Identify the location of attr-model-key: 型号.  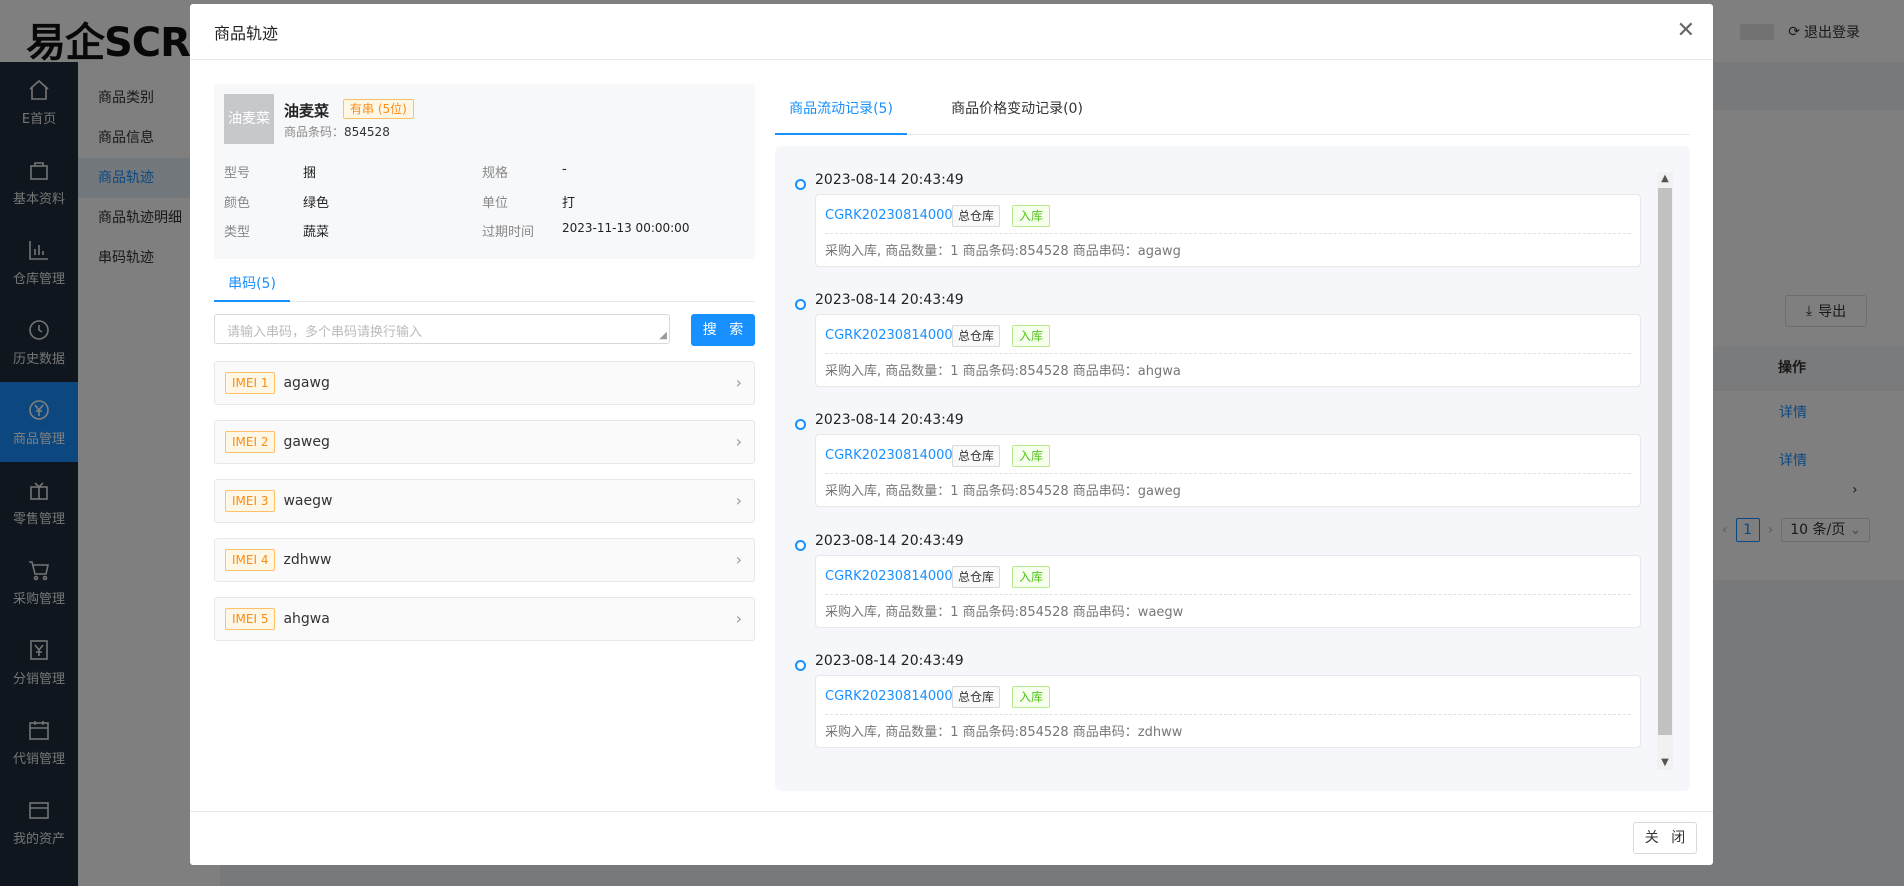
(237, 173).